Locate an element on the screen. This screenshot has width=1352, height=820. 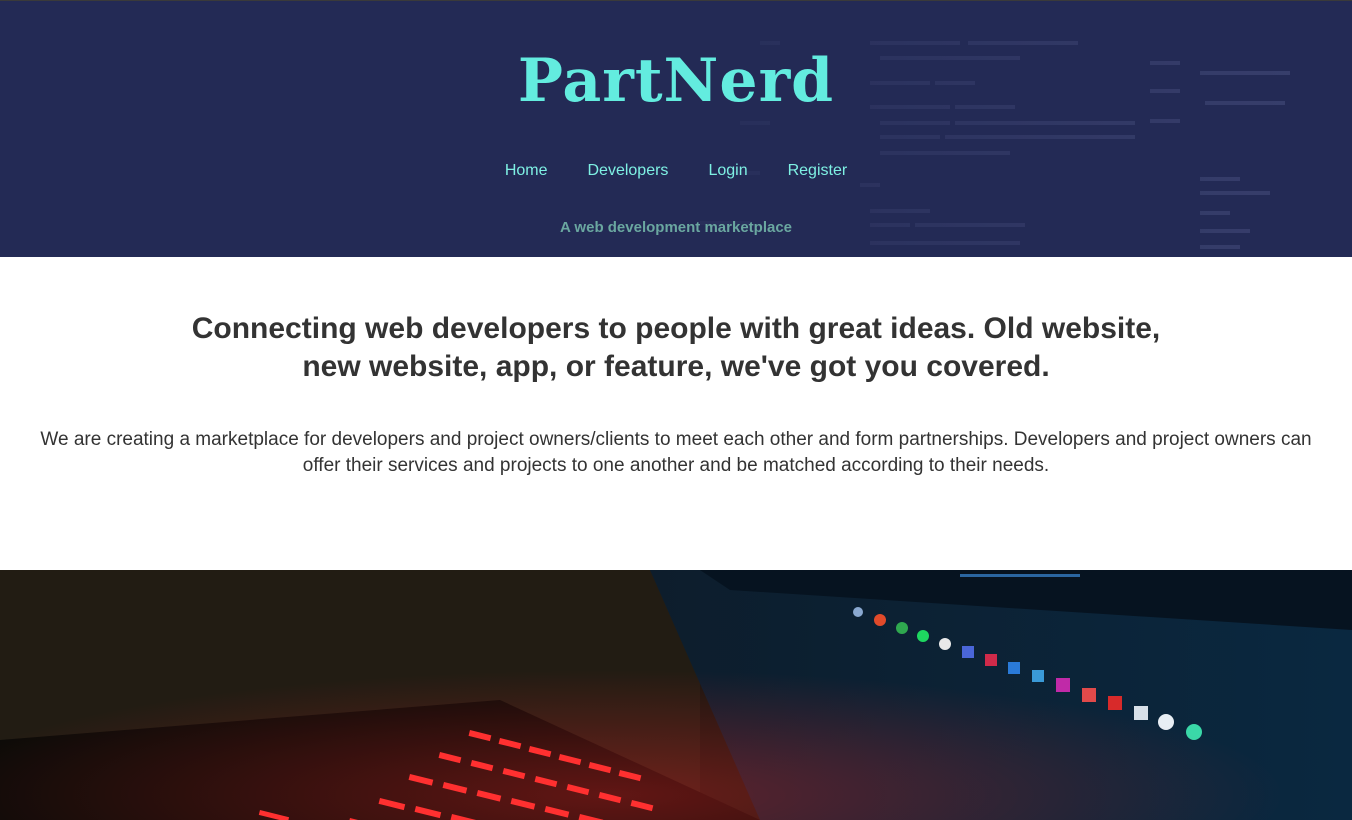
nav-link-register: Register is located at coordinates (818, 171).